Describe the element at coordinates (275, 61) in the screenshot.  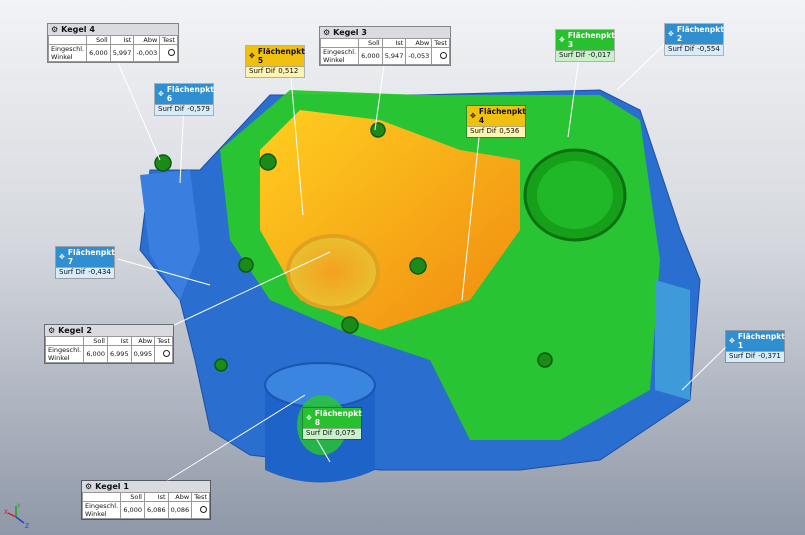
I see `flaechenpkt-5-tag: ✥ Flächenpkt 5 Surf Dif 0,512` at that location.